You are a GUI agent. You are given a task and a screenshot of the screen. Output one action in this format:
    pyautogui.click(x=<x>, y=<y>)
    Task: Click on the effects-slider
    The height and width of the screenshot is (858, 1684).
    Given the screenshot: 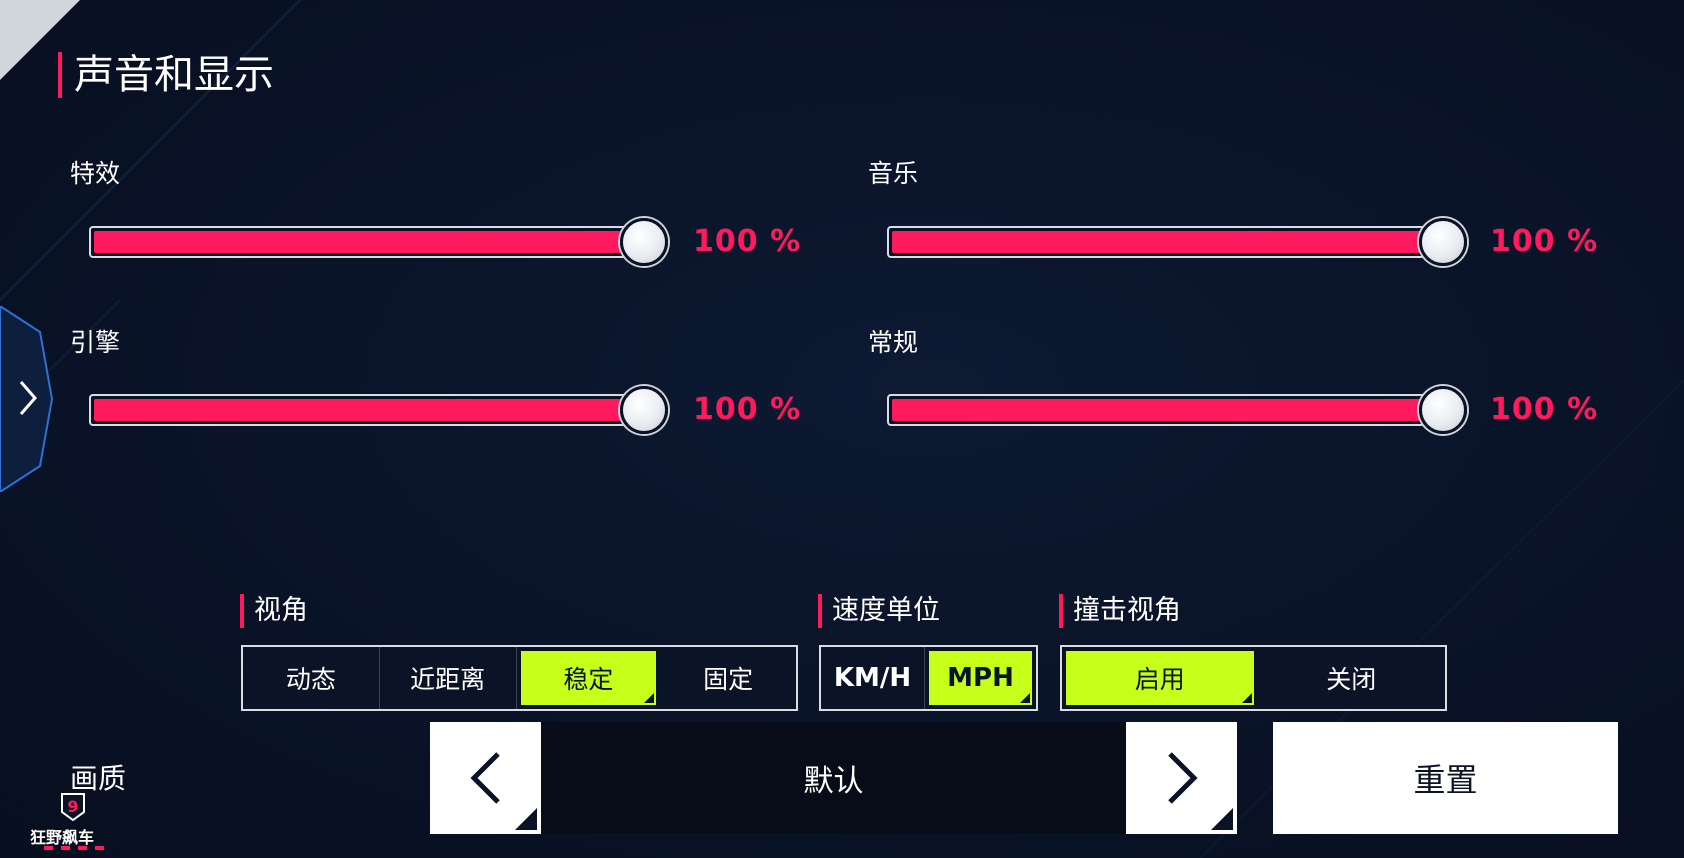 What is the action you would take?
    pyautogui.click(x=378, y=242)
    